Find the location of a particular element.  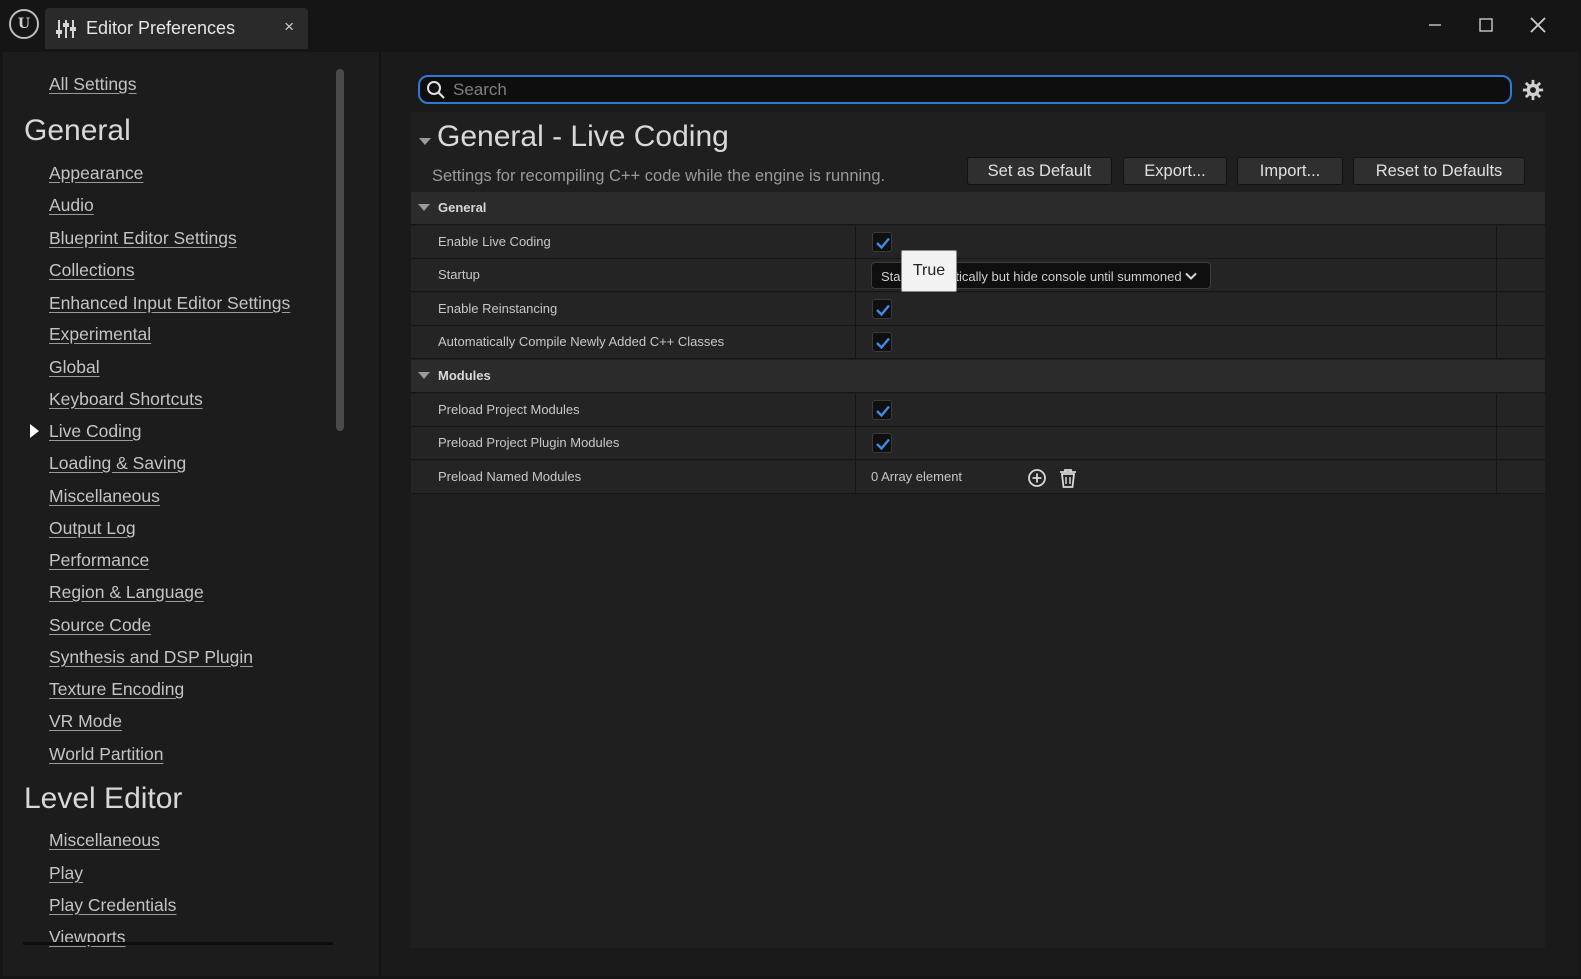

close-window-button is located at coordinates (1538, 25).